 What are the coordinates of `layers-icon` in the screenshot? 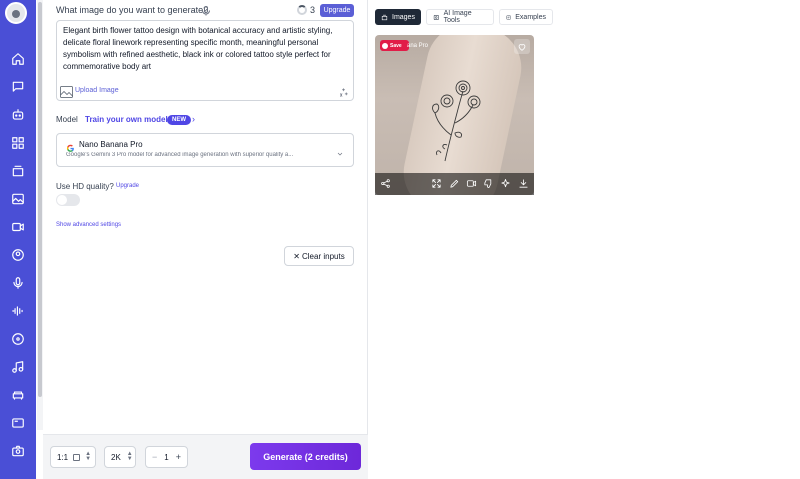 It's located at (18, 171).